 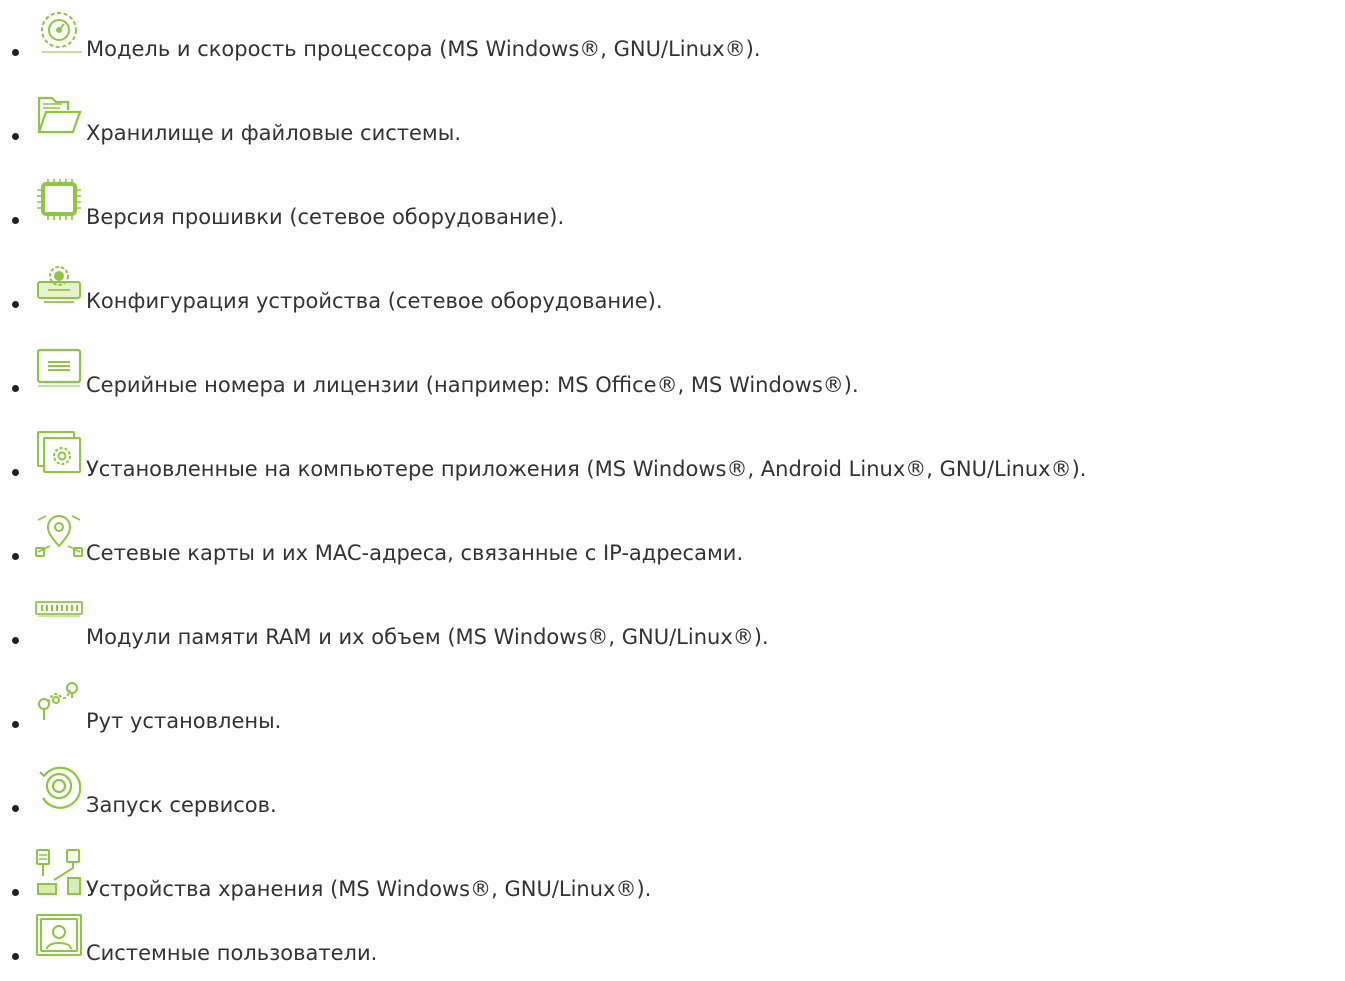 What do you see at coordinates (59, 368) in the screenshot?
I see `license-card-icon` at bounding box center [59, 368].